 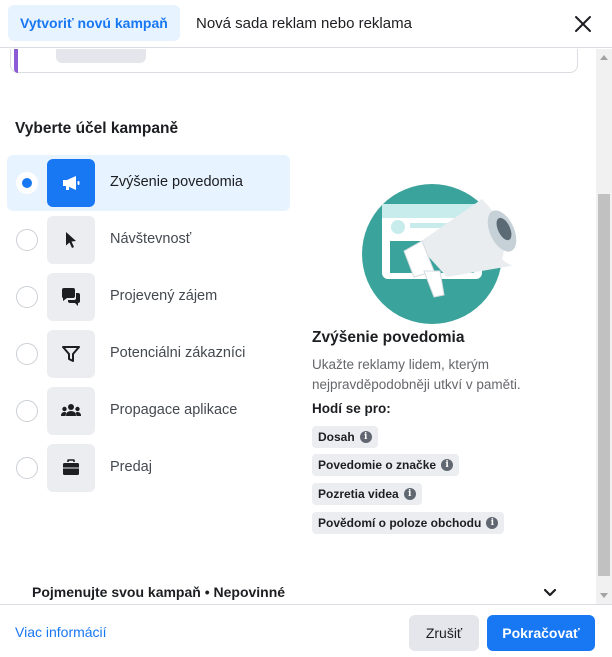 I want to click on good-for-label: Hodí se pro:, so click(x=351, y=408).